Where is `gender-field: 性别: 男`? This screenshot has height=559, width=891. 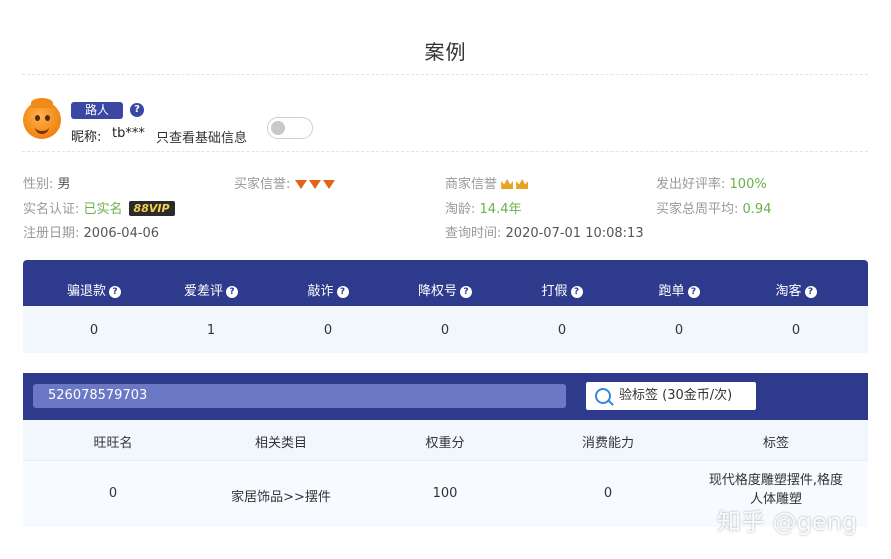 gender-field: 性别: 男 is located at coordinates (47, 184).